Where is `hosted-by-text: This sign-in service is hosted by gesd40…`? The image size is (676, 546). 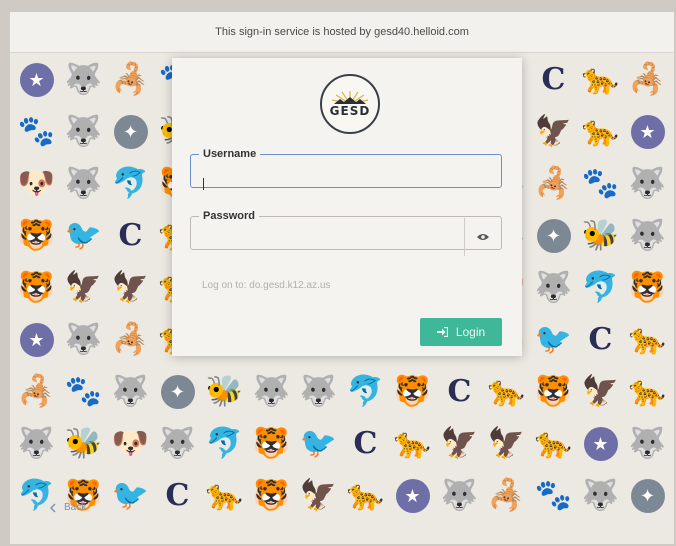
hosted-by-text: This sign-in service is hosted by gesd40… is located at coordinates (342, 32).